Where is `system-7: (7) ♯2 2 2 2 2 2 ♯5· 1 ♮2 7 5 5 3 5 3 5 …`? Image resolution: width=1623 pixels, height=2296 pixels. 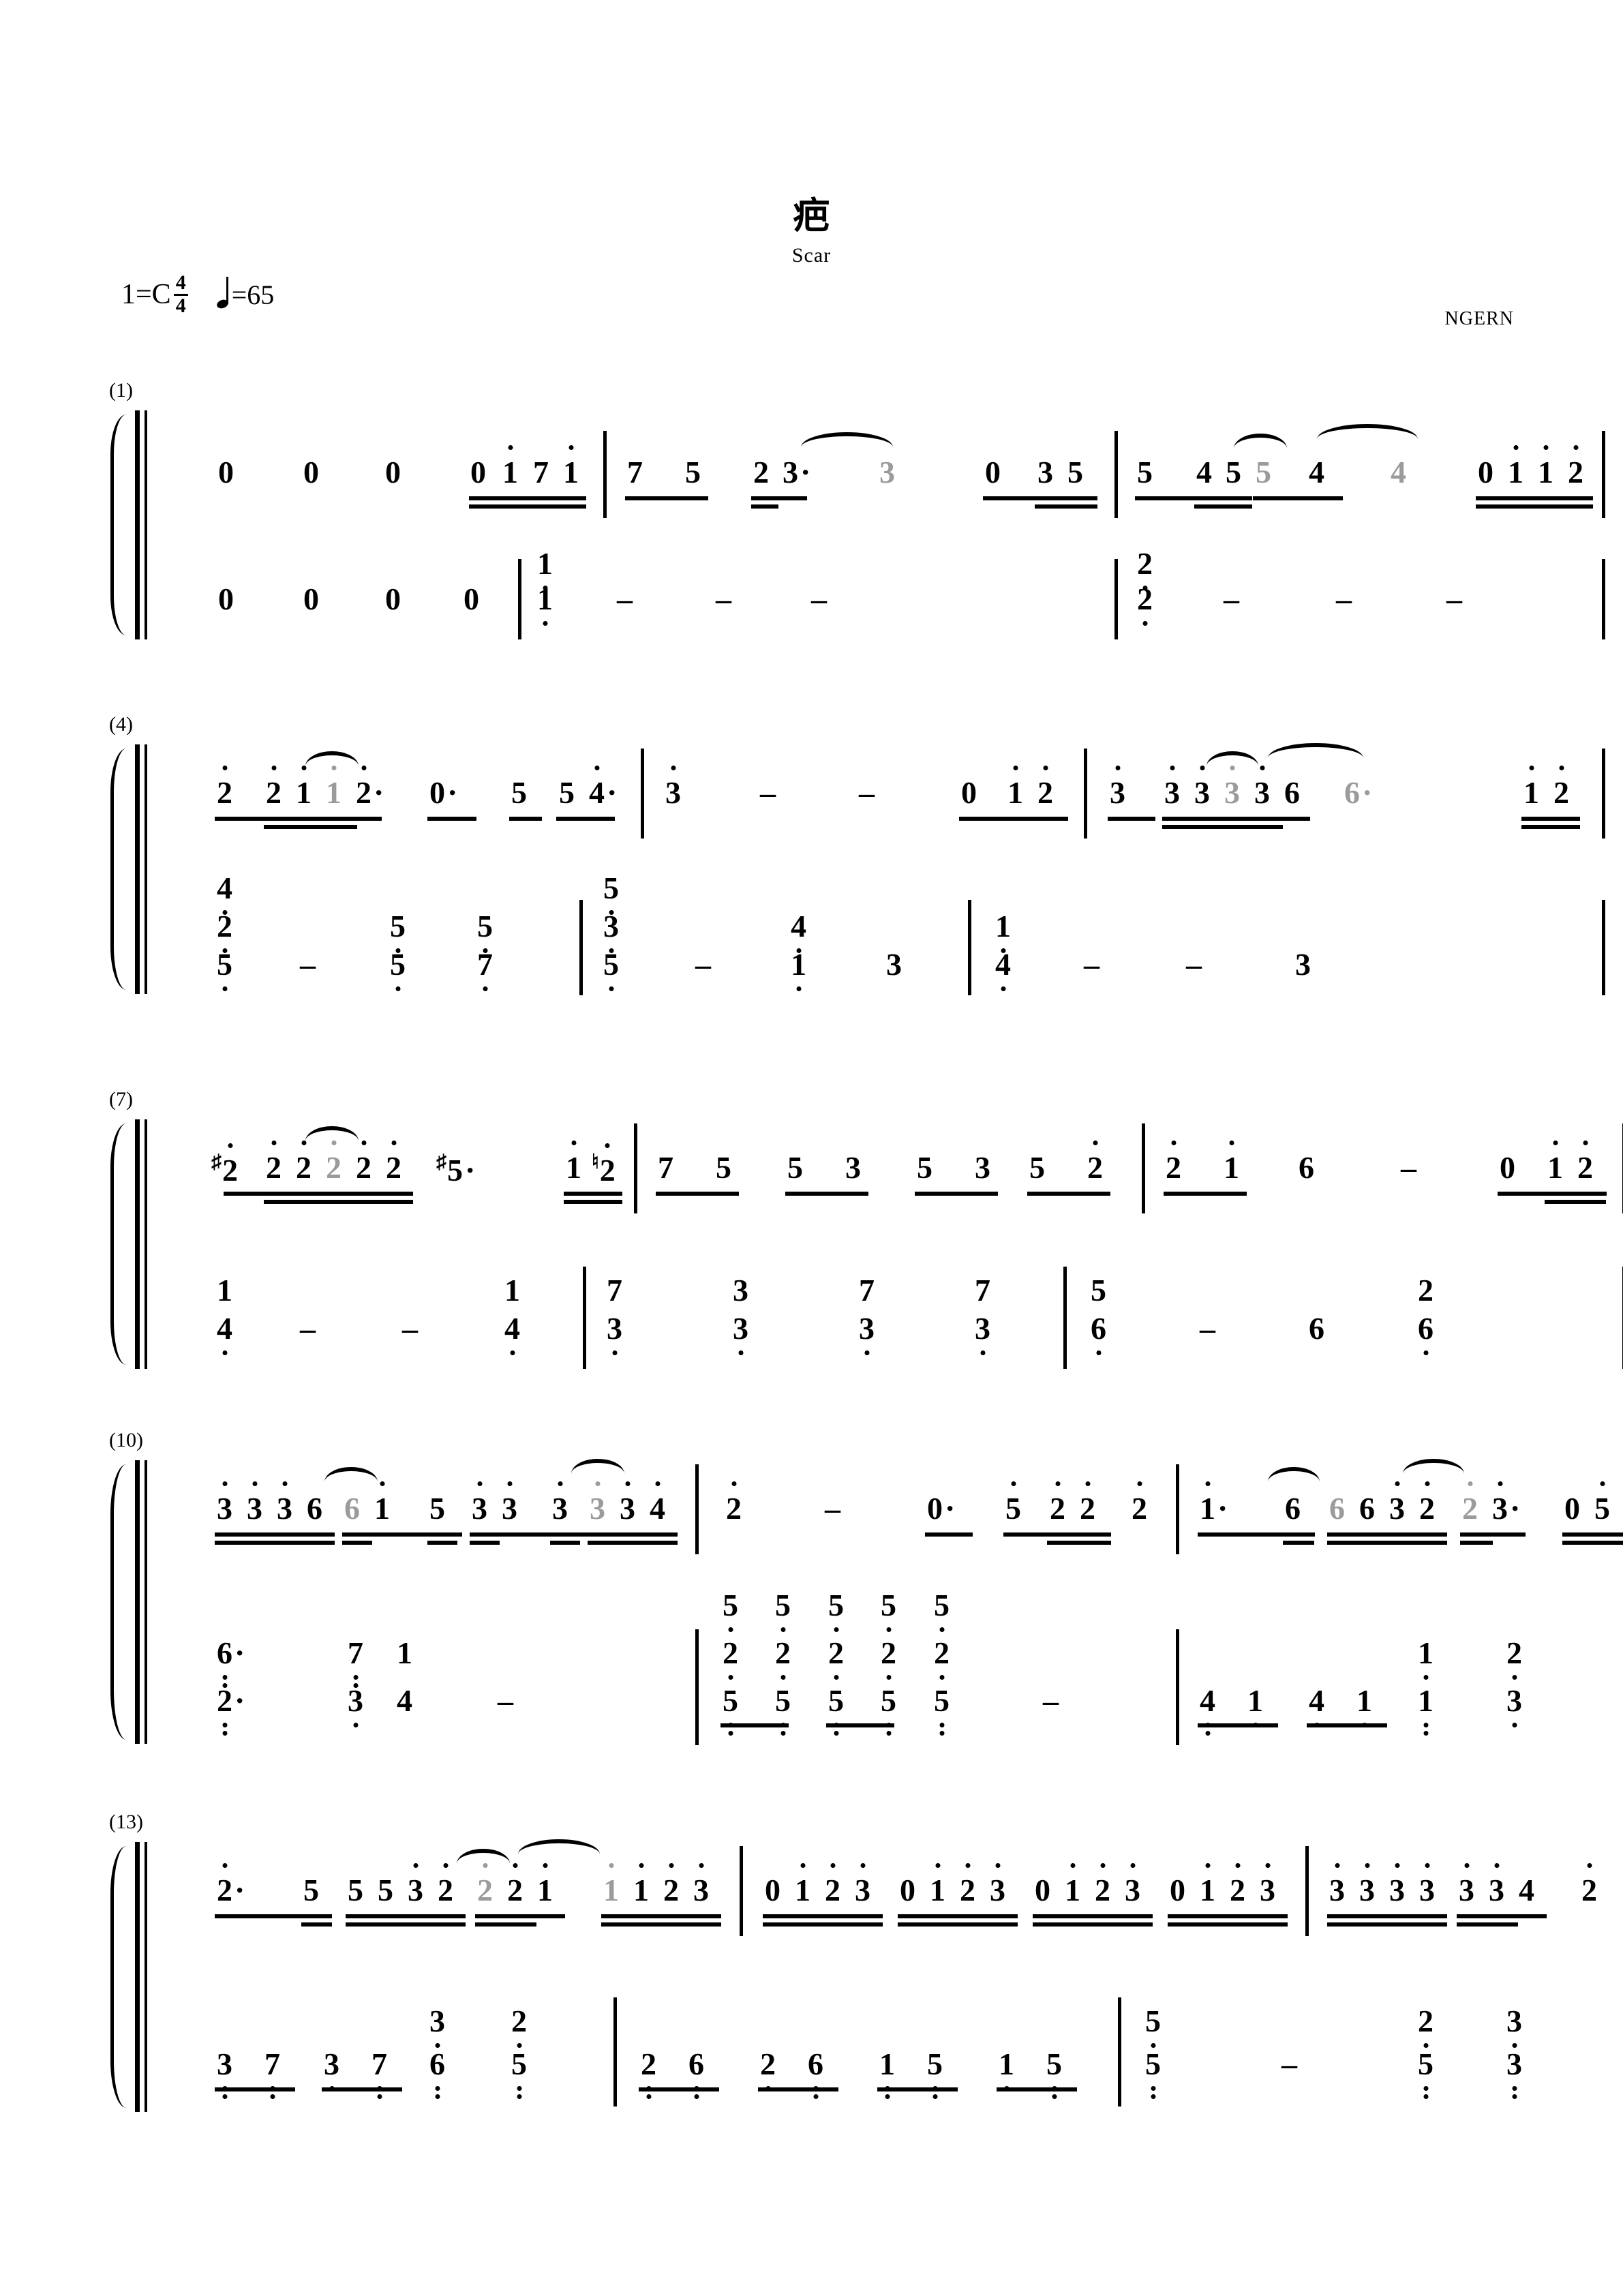 system-7: (7) ♯2 2 2 2 2 2 ♯5· 1 ♮2 7 5 5 3 5 3 5 … is located at coordinates (862, 1229).